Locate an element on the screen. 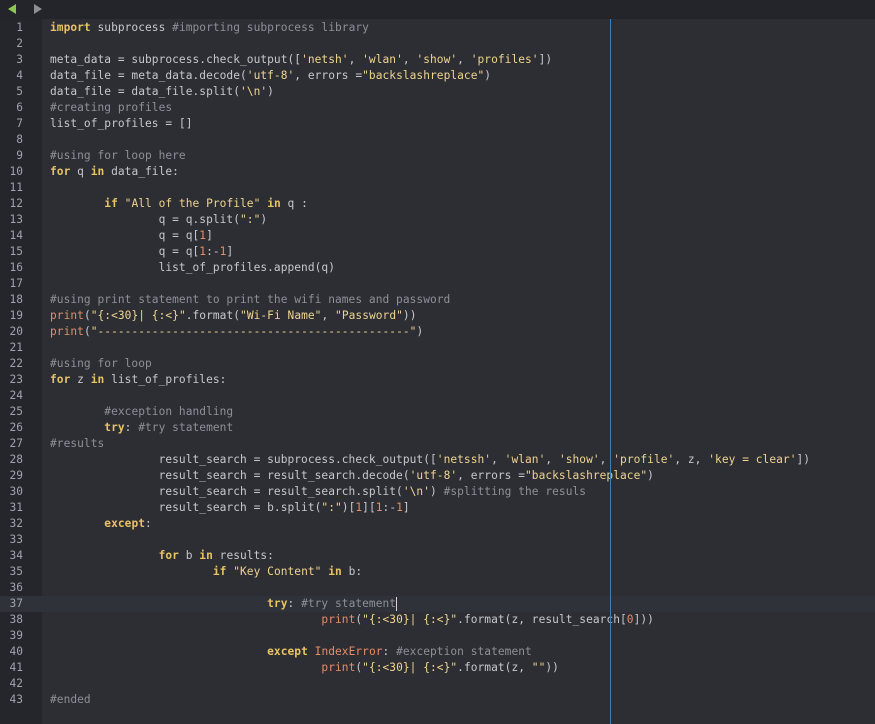  code-line: 13 q = q.split(":") is located at coordinates (437, 220).